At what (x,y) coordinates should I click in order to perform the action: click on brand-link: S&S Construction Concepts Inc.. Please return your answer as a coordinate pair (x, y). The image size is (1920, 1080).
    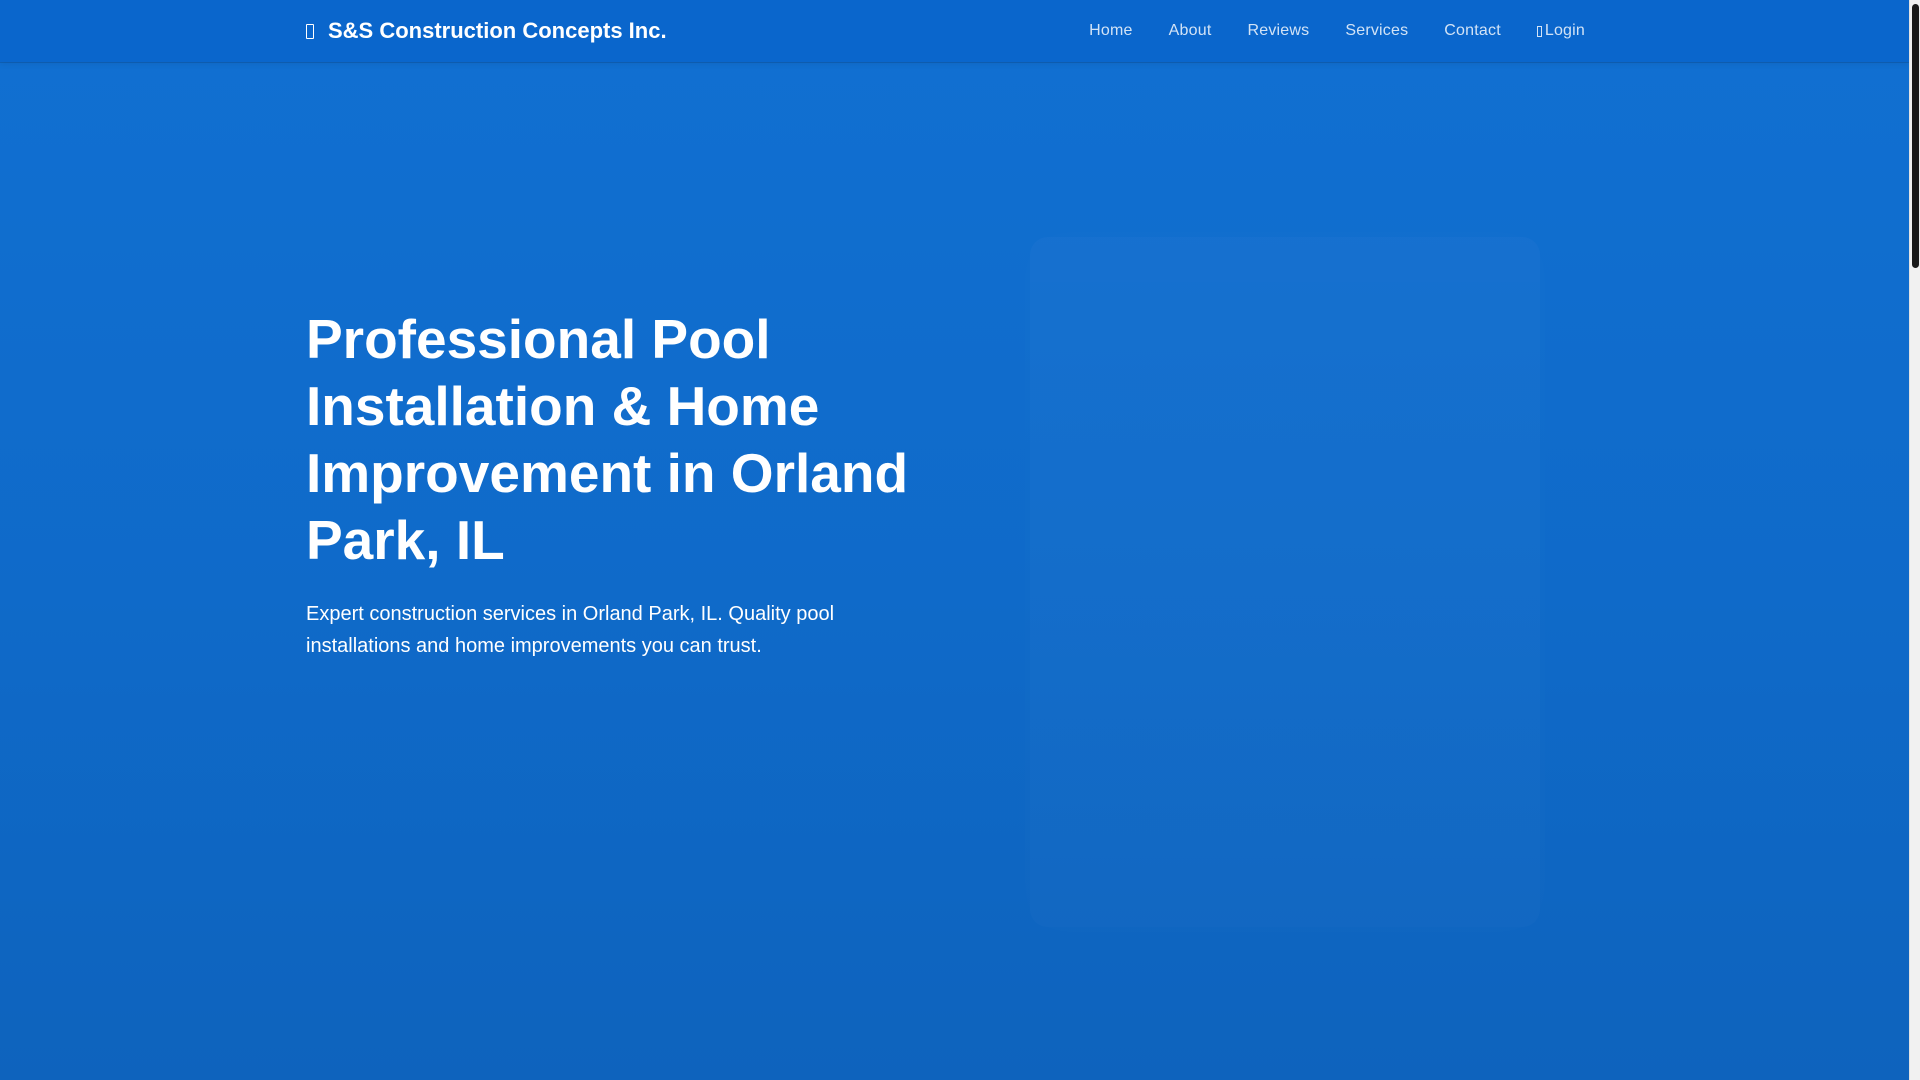
    Looking at the image, I should click on (486, 31).